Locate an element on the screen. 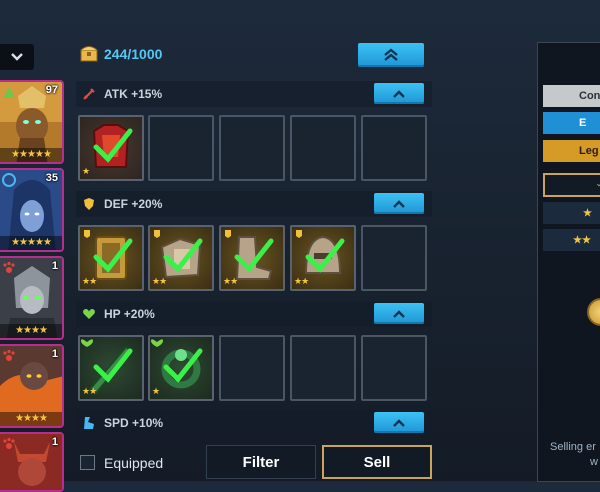 The height and width of the screenshot is (492, 600). star-filter-dropdown is located at coordinates (571, 185).